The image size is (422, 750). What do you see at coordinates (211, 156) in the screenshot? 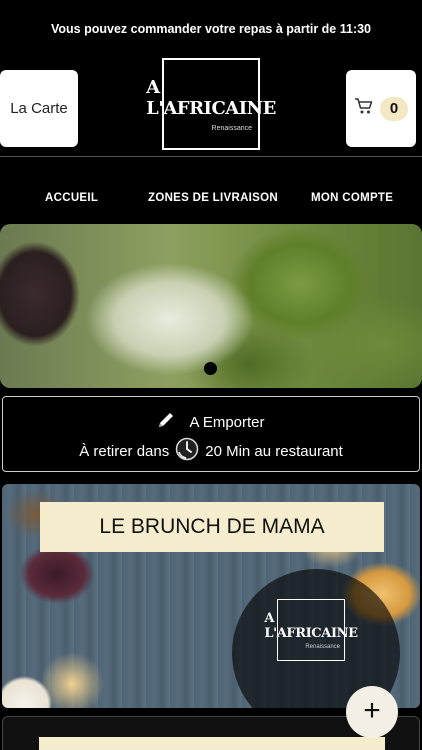
I see `header-divider` at bounding box center [211, 156].